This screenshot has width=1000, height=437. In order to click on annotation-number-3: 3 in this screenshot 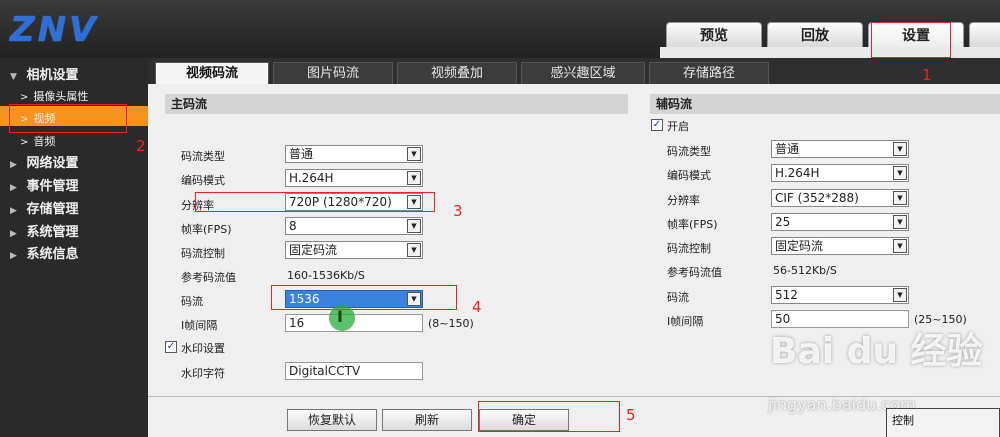, I will do `click(458, 211)`.